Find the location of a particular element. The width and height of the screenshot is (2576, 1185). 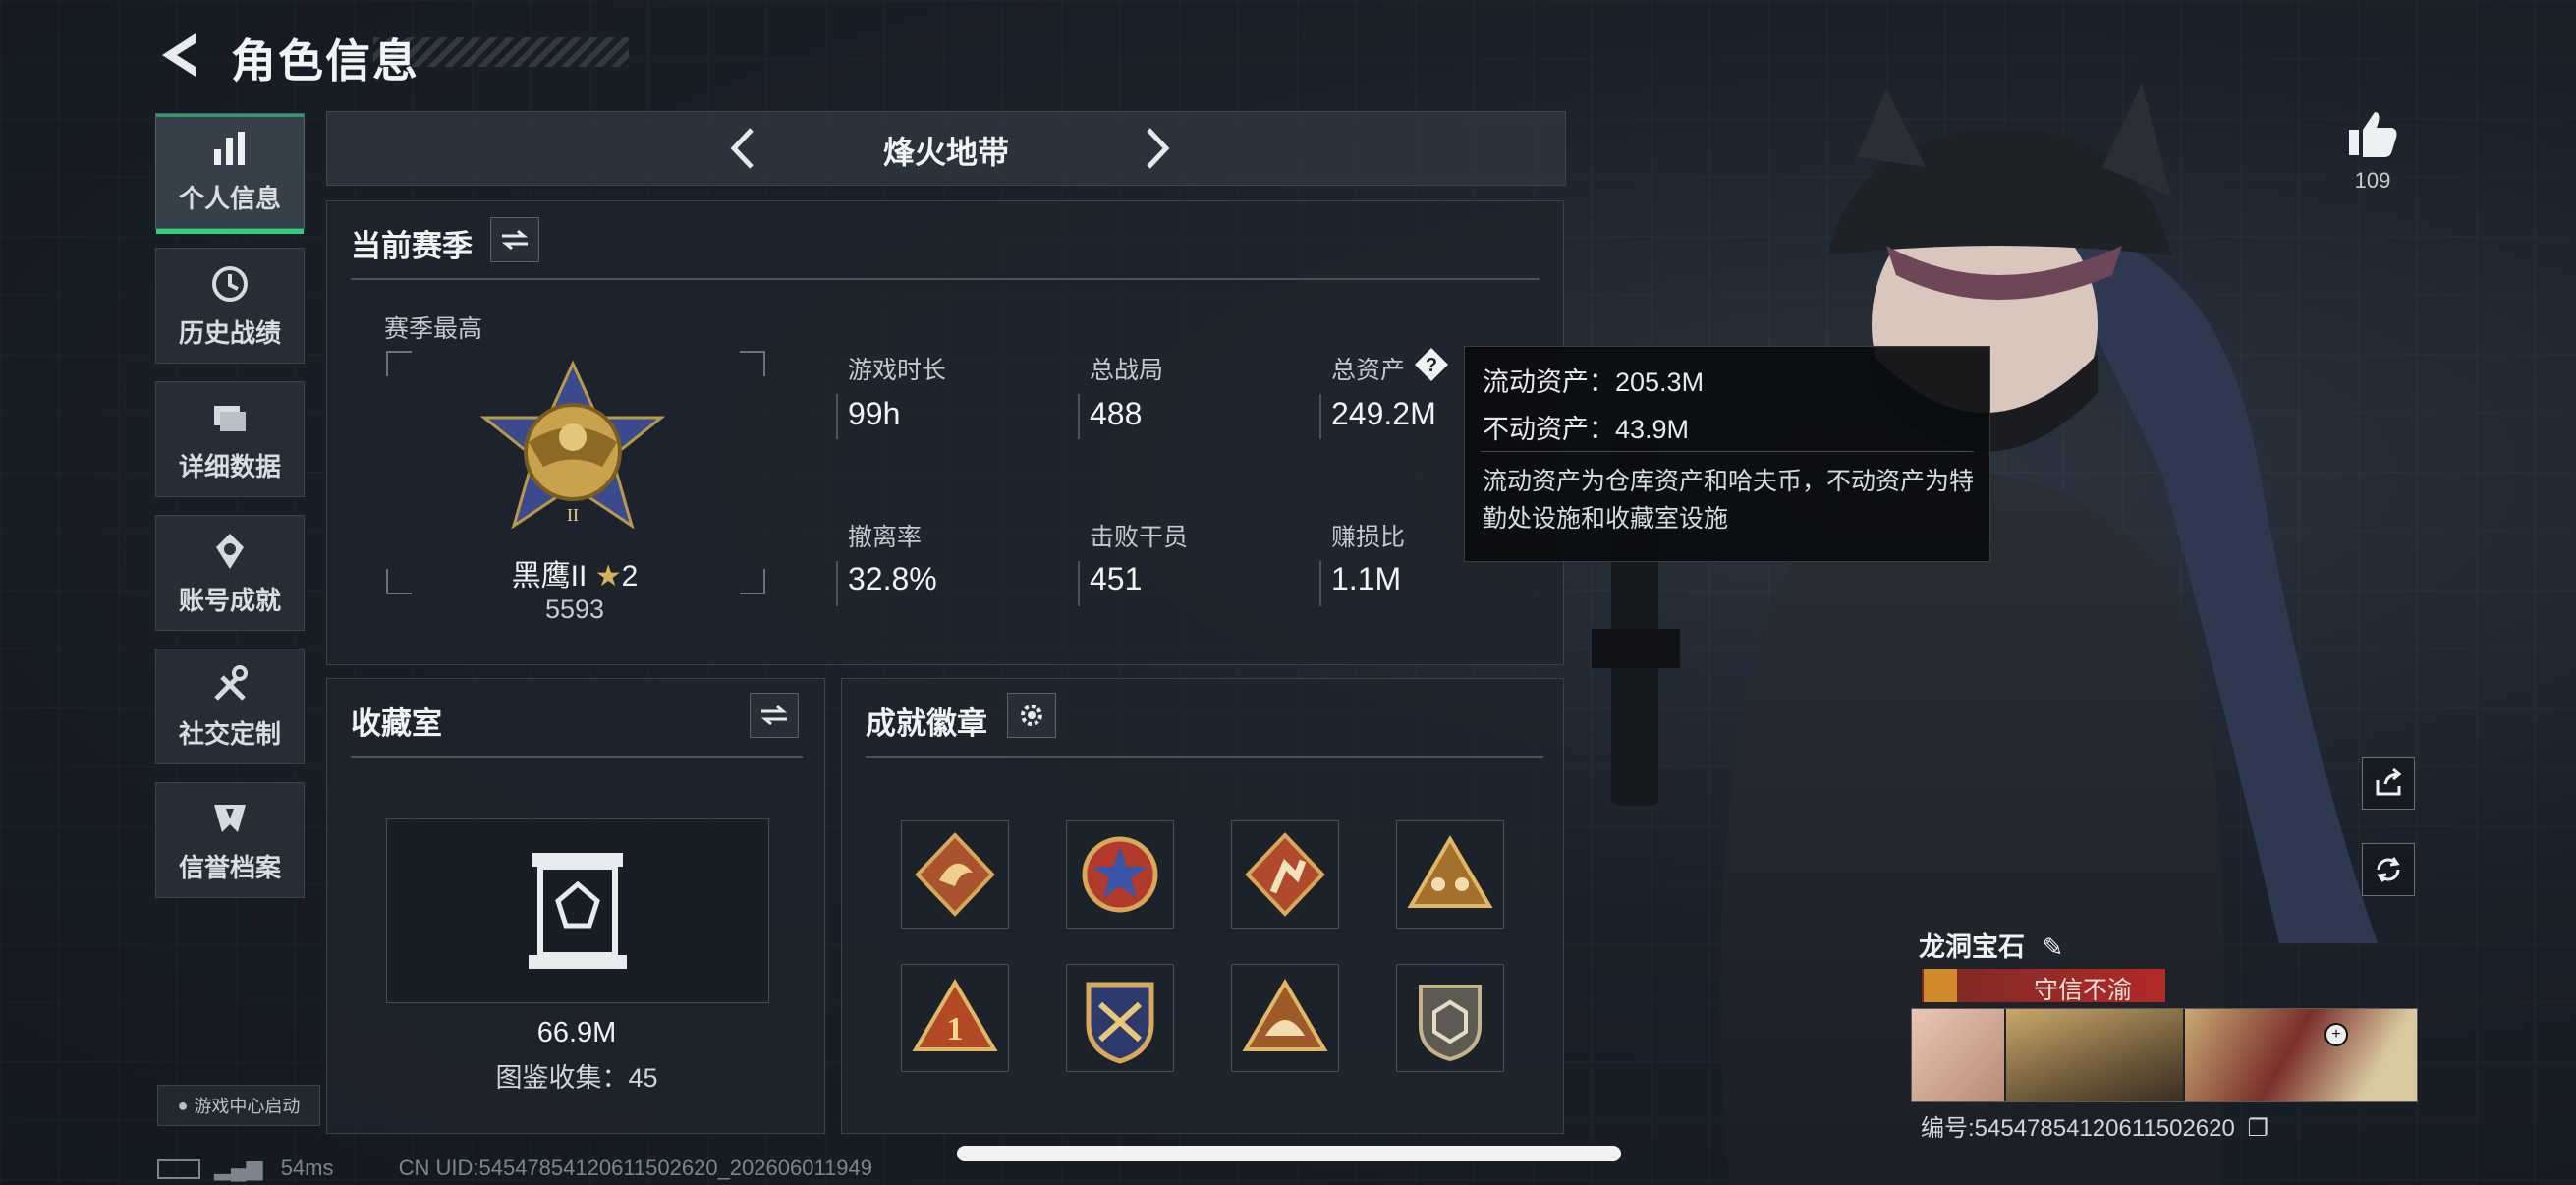

player-name: 龙洞宝石 ✎ is located at coordinates (1991, 945).